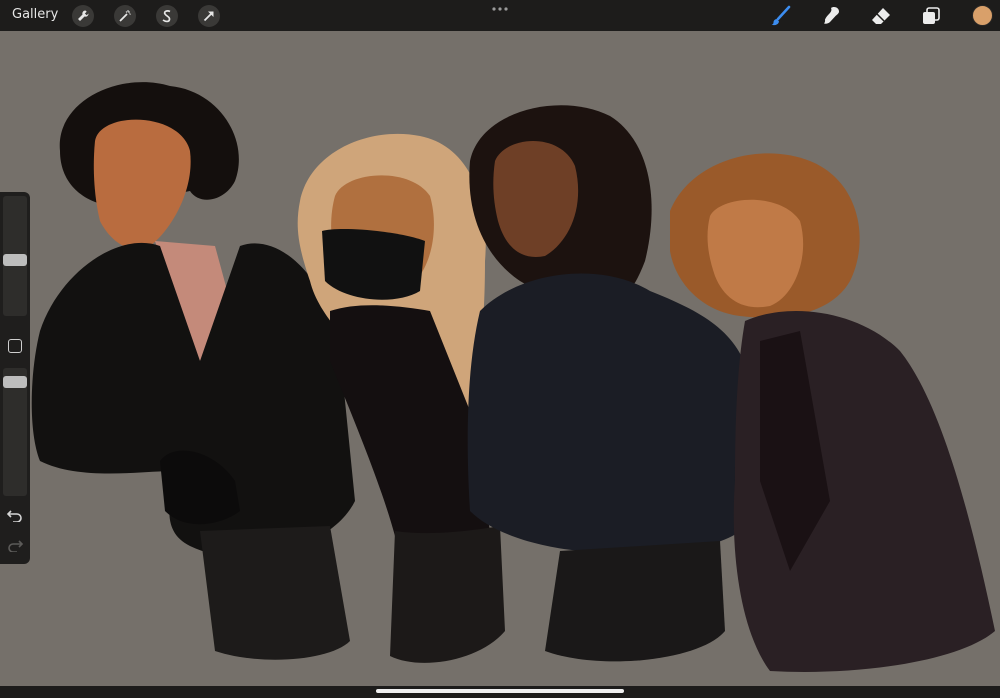 The image size is (1000, 698). What do you see at coordinates (15, 515) in the screenshot?
I see `undo-icon` at bounding box center [15, 515].